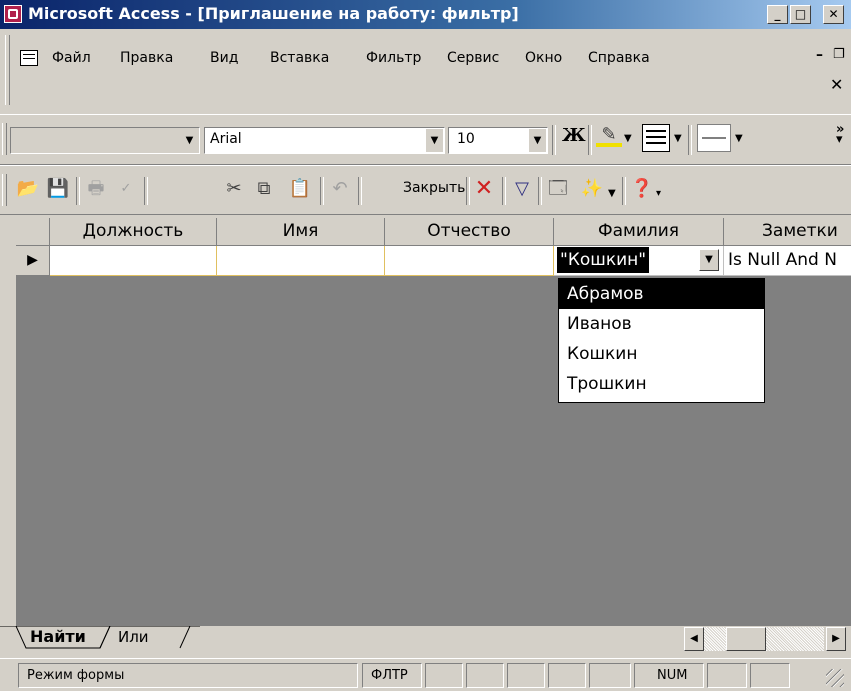 The image size is (851, 691). I want to click on font-size-arrow: ▼, so click(537, 140).